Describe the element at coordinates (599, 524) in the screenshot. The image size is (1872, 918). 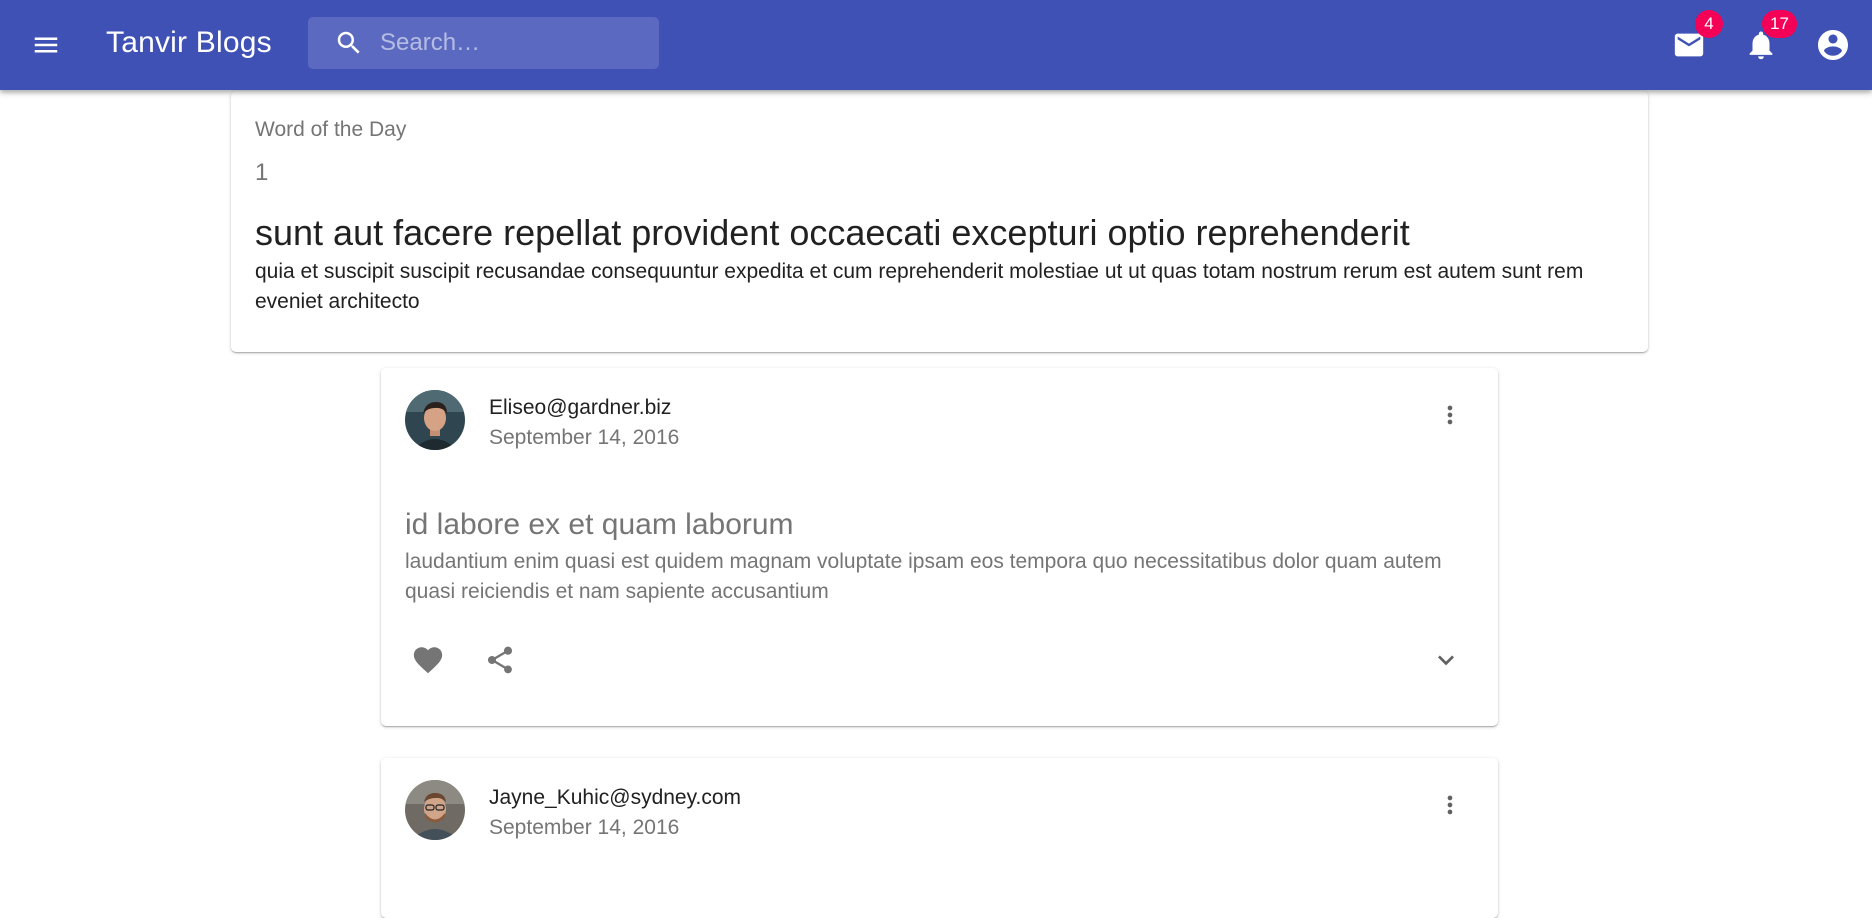
I see `post-title: id labore ex et quam laborum` at that location.